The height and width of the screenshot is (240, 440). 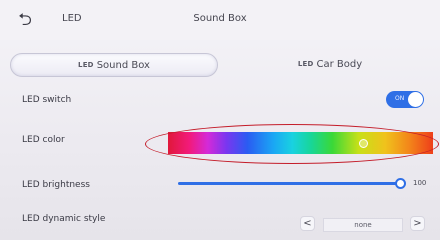 What do you see at coordinates (64, 219) in the screenshot?
I see `led-dynamic-style-label: LED dynamic style` at bounding box center [64, 219].